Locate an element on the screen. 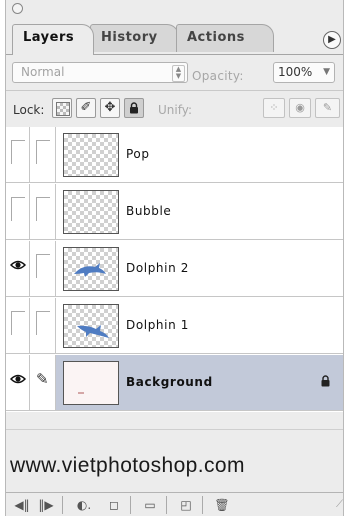 The width and height of the screenshot is (349, 517). lock-position-button: ✥ is located at coordinates (110, 108).